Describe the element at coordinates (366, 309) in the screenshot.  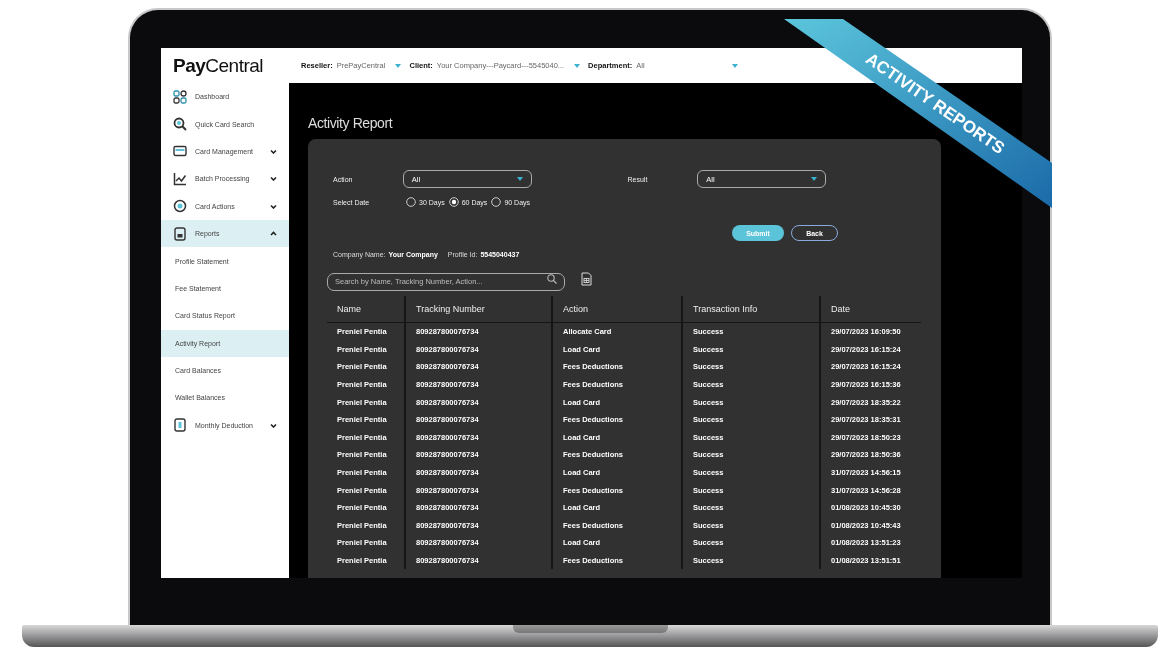
I see `column-header: Name` at that location.